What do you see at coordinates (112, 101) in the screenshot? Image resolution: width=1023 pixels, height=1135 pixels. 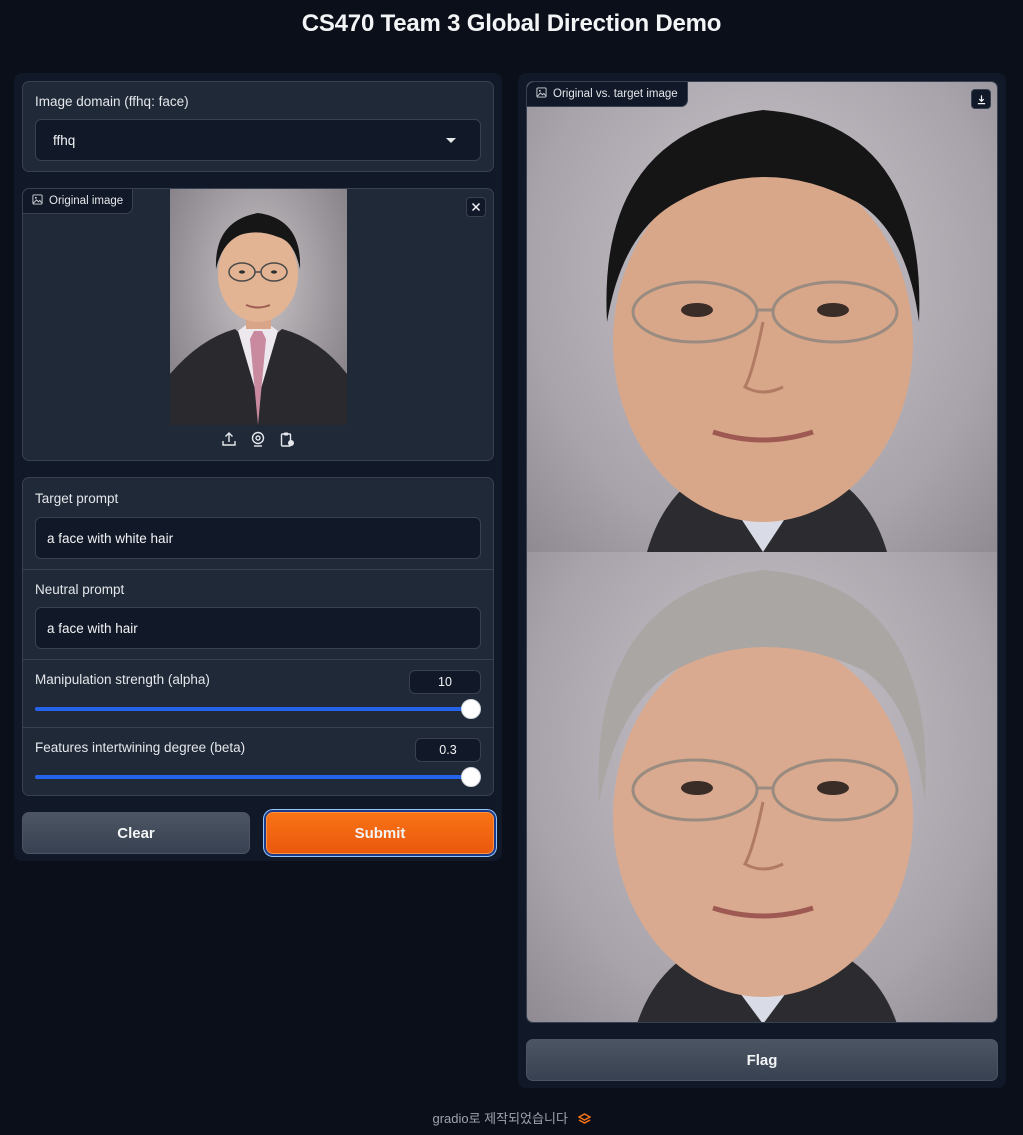 I see `domain-label: Image domain (ffhq: face)` at bounding box center [112, 101].